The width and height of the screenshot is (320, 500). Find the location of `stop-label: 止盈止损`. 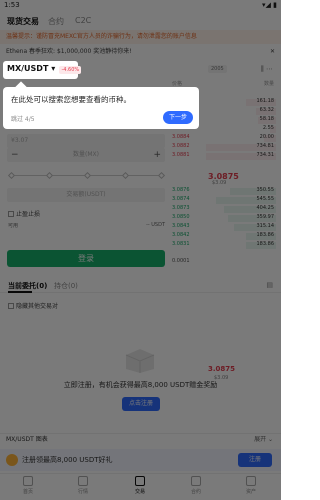

stop-label: 止盈止损 is located at coordinates (28, 214).